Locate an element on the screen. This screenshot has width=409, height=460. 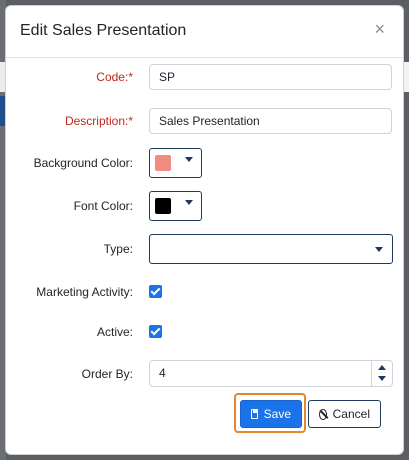
description-label: Description:* is located at coordinates (98, 121).